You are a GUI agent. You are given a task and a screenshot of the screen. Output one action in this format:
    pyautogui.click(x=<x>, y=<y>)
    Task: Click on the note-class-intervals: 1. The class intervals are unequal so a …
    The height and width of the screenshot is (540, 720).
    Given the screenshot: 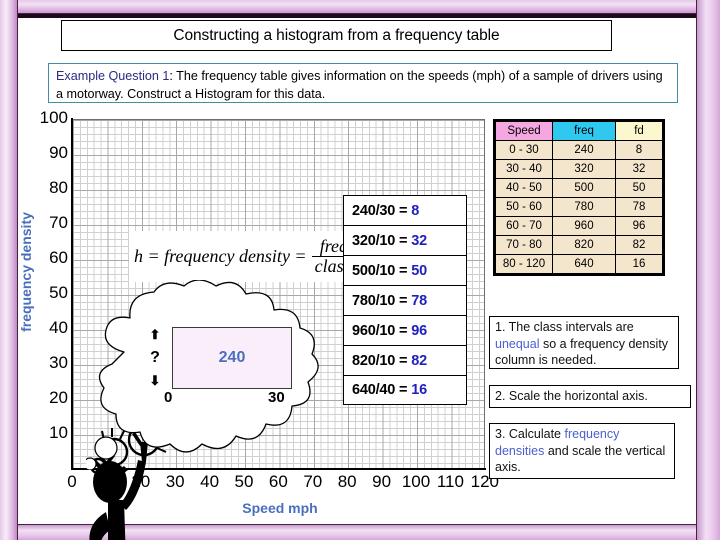 What is the action you would take?
    pyautogui.click(x=584, y=342)
    